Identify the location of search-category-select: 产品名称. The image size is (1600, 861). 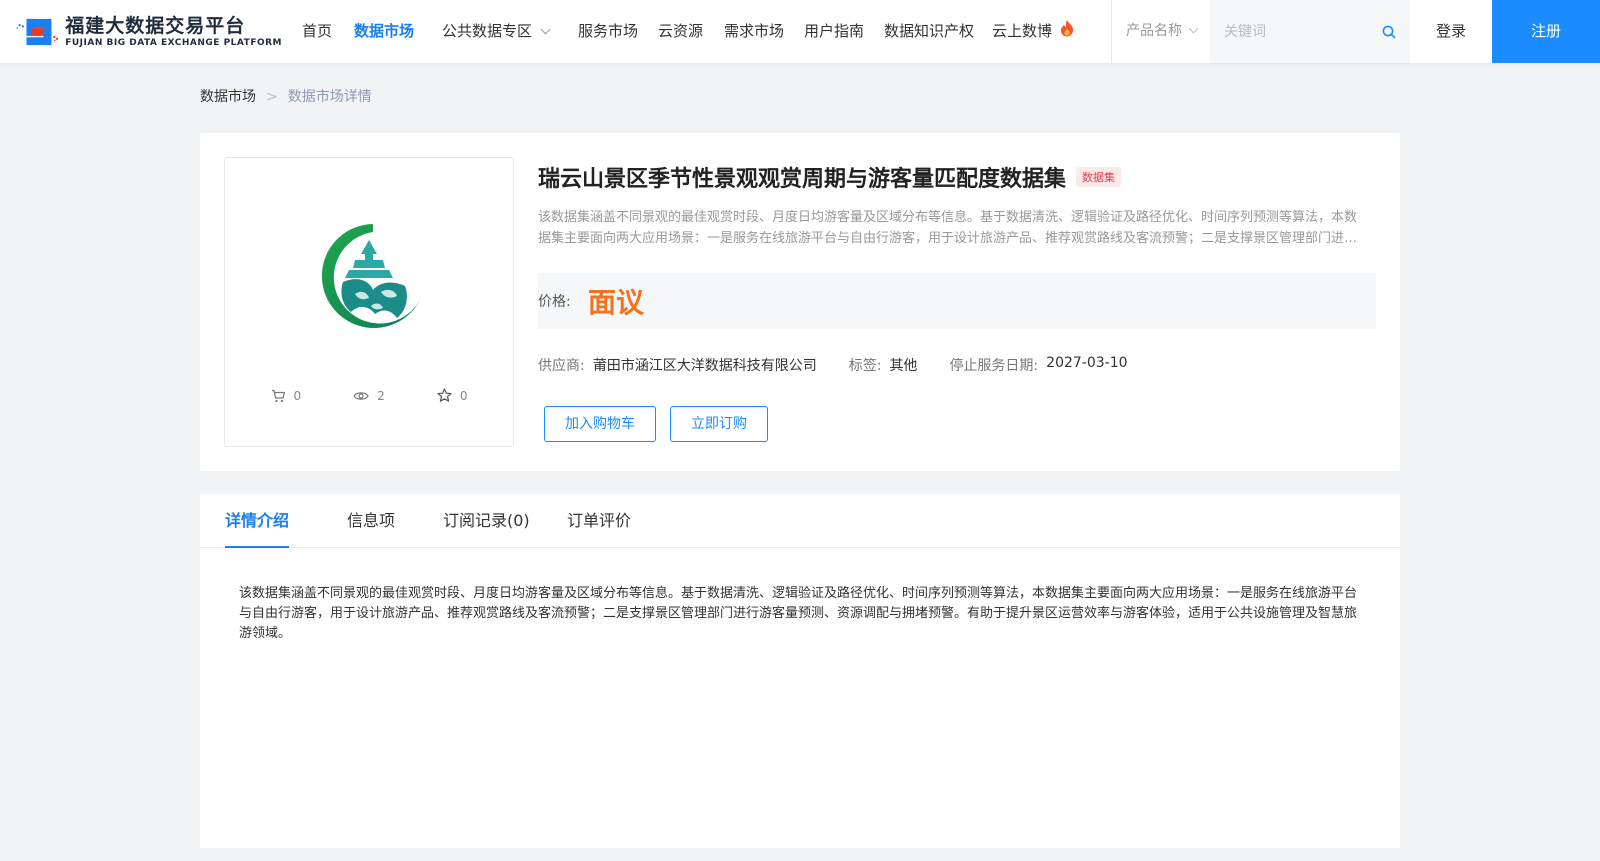
(1161, 31).